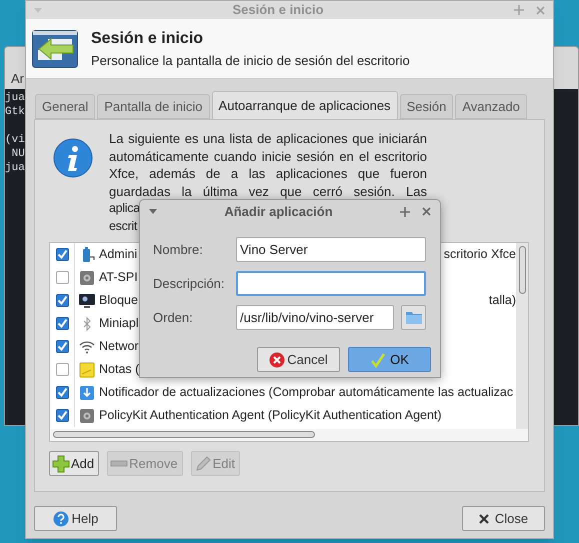 This screenshot has height=543, width=579. Describe the element at coordinates (17, 154) in the screenshot. I see `terminal-line: NU` at that location.